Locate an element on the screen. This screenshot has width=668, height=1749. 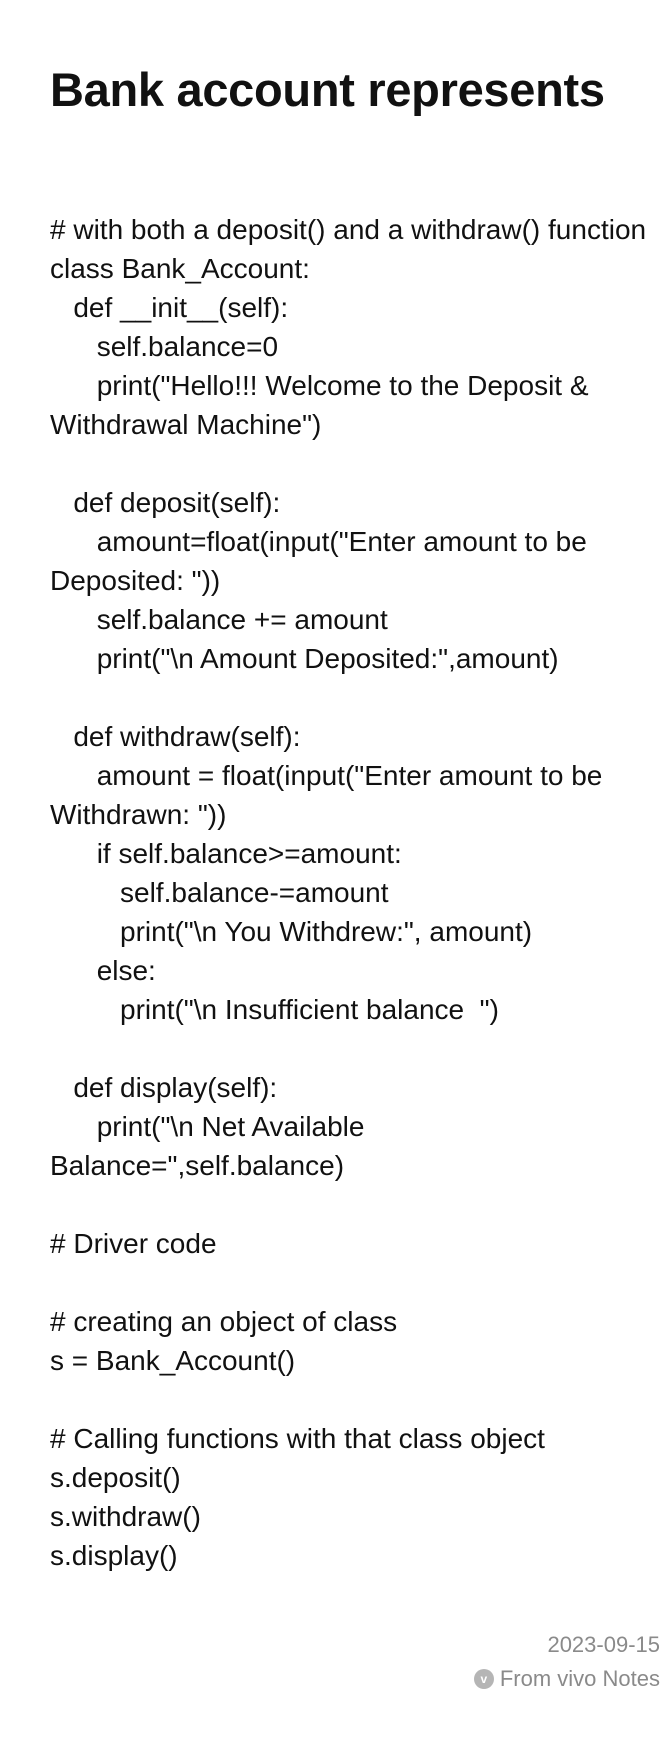
code-line: else: is located at coordinates (103, 970).